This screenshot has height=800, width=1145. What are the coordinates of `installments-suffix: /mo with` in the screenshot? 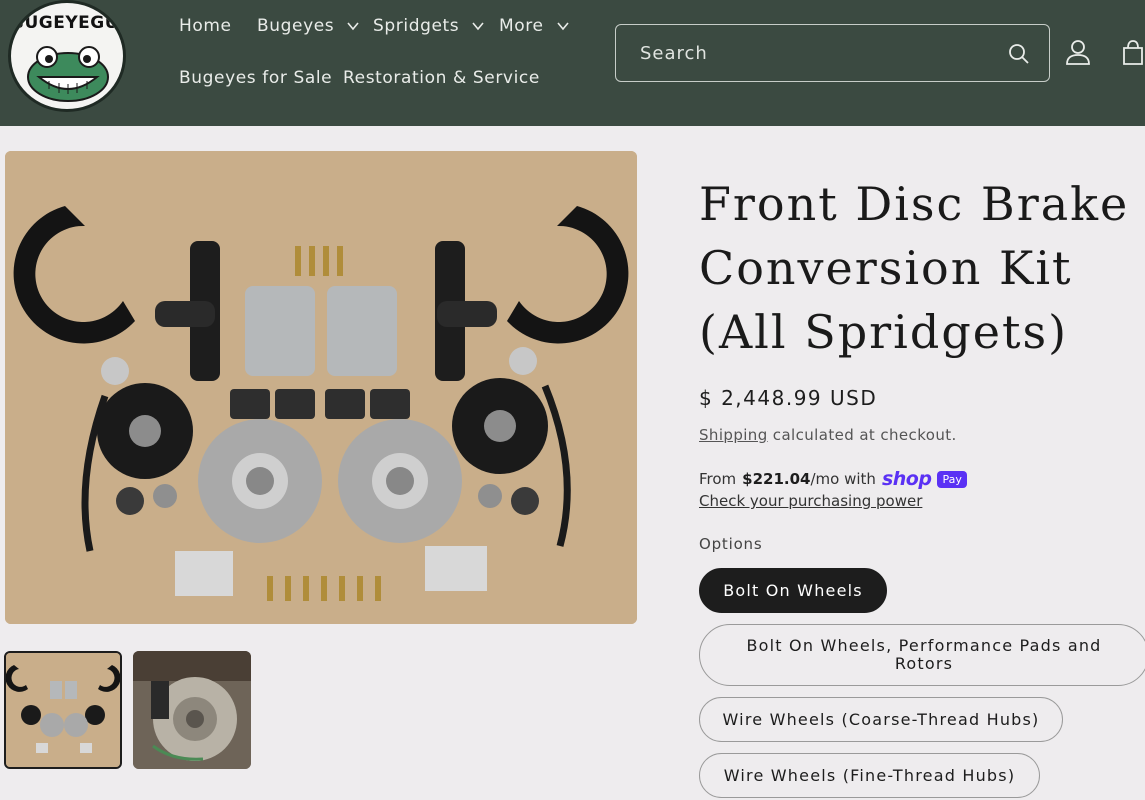 It's located at (843, 479).